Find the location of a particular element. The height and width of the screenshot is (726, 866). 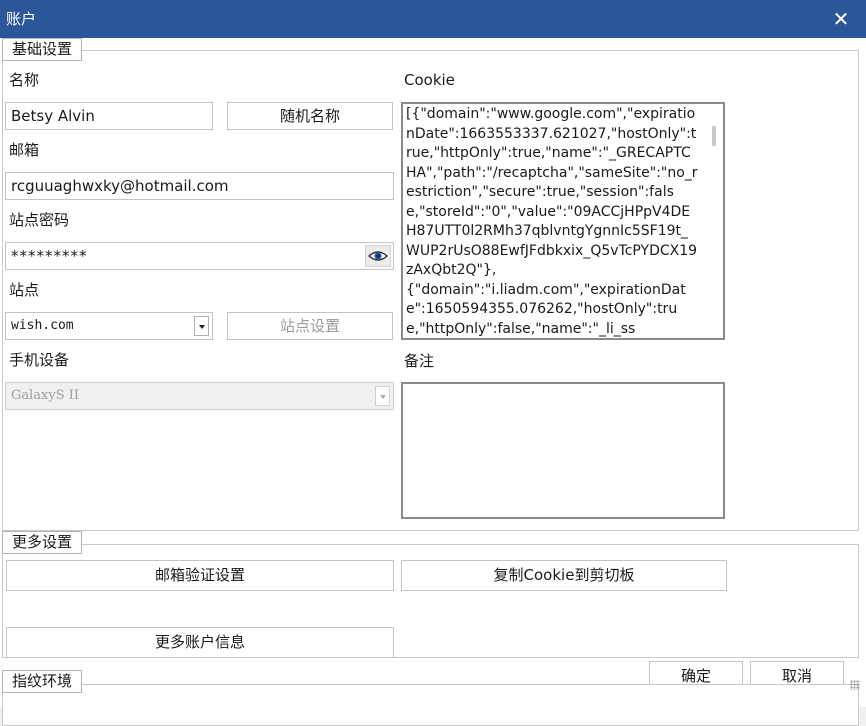

name-input: Betsy Alvin is located at coordinates (109, 116).